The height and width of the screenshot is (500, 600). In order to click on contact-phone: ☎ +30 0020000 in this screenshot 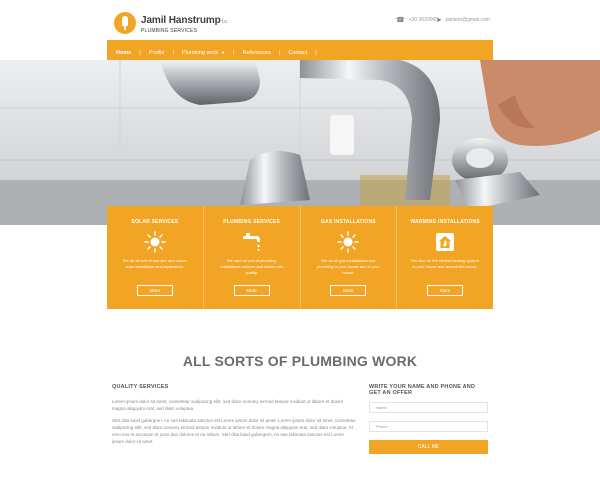, I will do `click(417, 20)`.